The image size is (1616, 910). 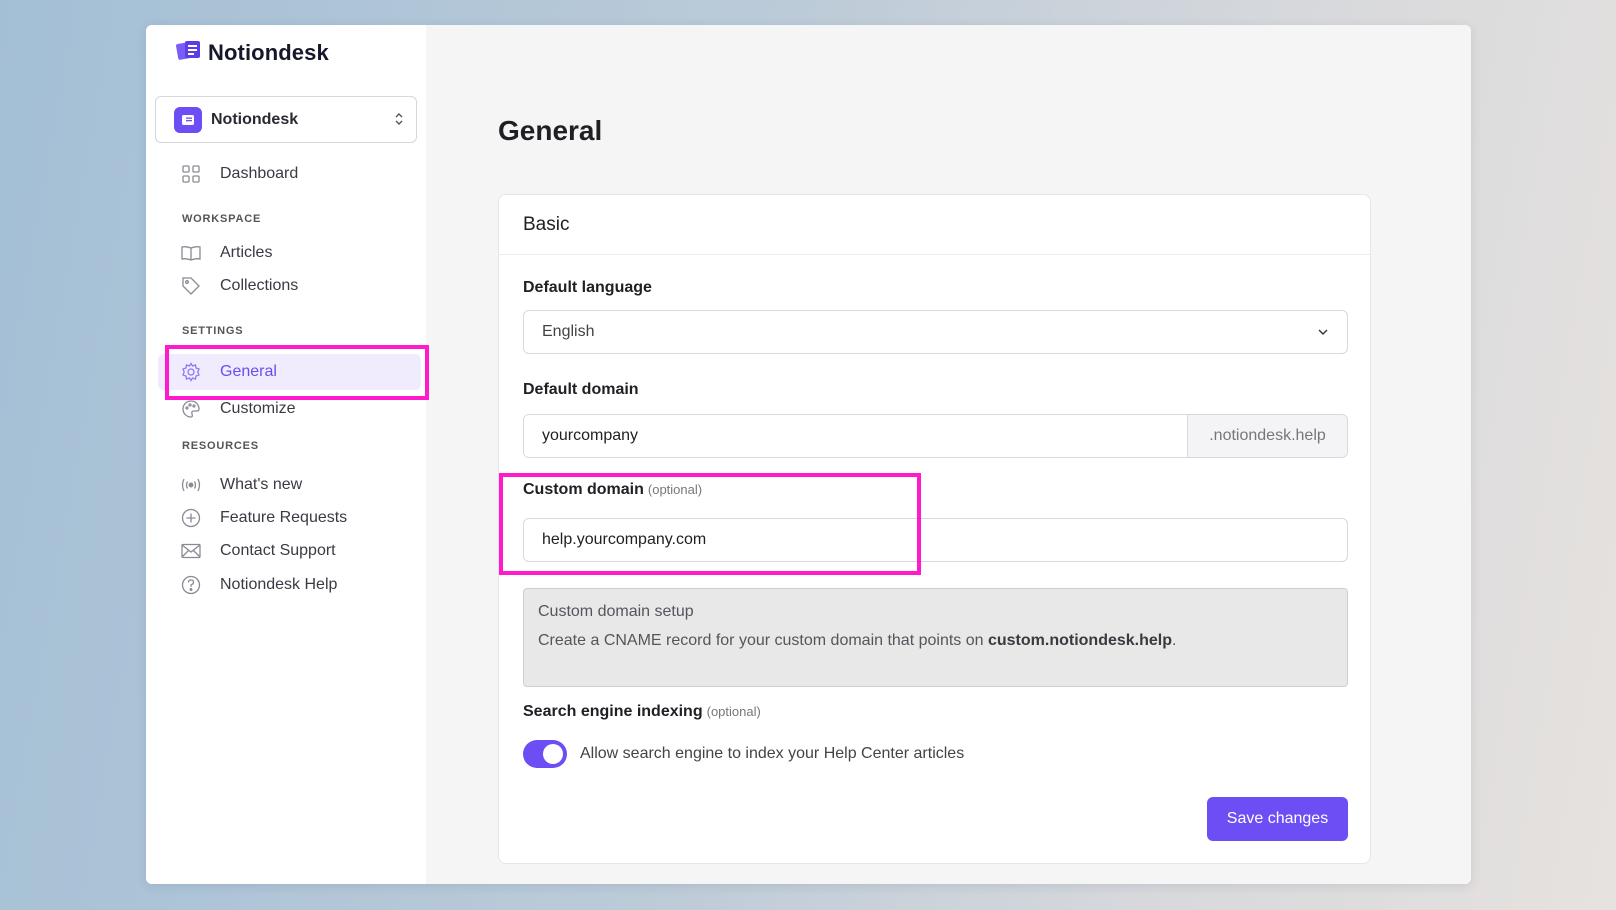 What do you see at coordinates (191, 286) in the screenshot?
I see `tag-icon` at bounding box center [191, 286].